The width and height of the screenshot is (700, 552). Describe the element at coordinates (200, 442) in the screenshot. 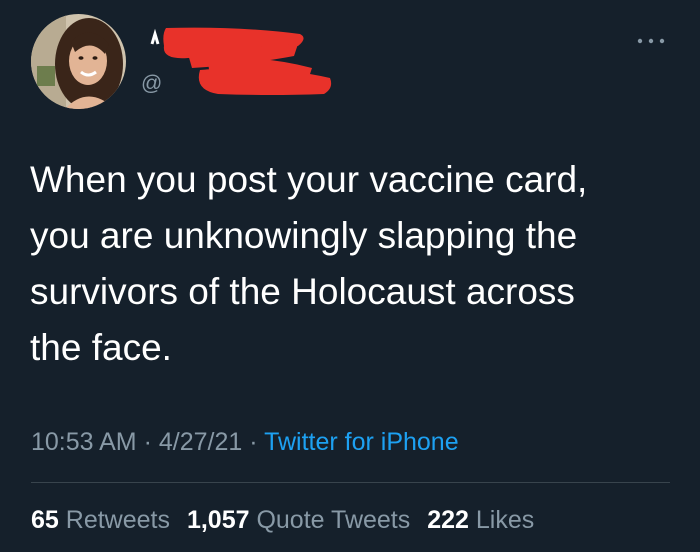

I see `tweet-date: 4/27/21` at that location.